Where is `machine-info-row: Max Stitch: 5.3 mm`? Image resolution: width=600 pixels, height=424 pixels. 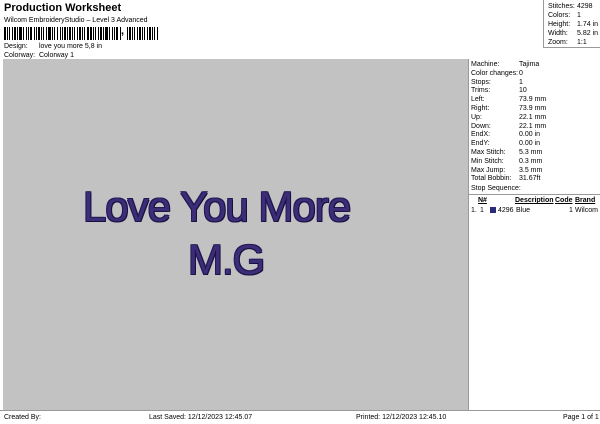 machine-info-row: Max Stitch: 5.3 mm is located at coordinates (506, 152).